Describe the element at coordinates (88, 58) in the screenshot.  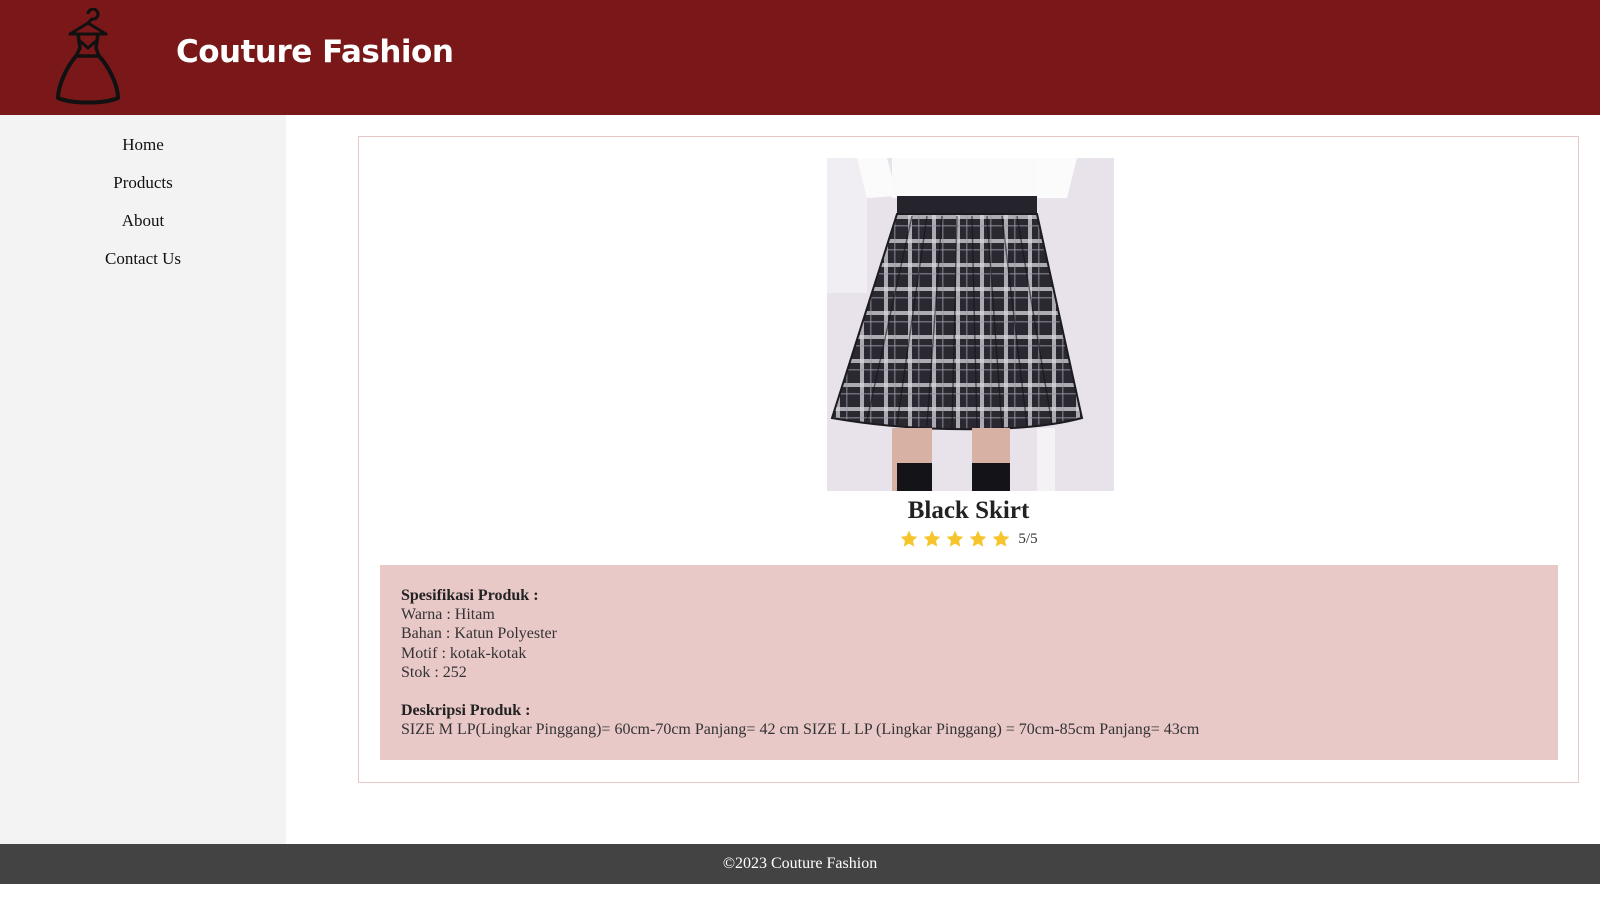
I see `dress-hanger-icon` at that location.